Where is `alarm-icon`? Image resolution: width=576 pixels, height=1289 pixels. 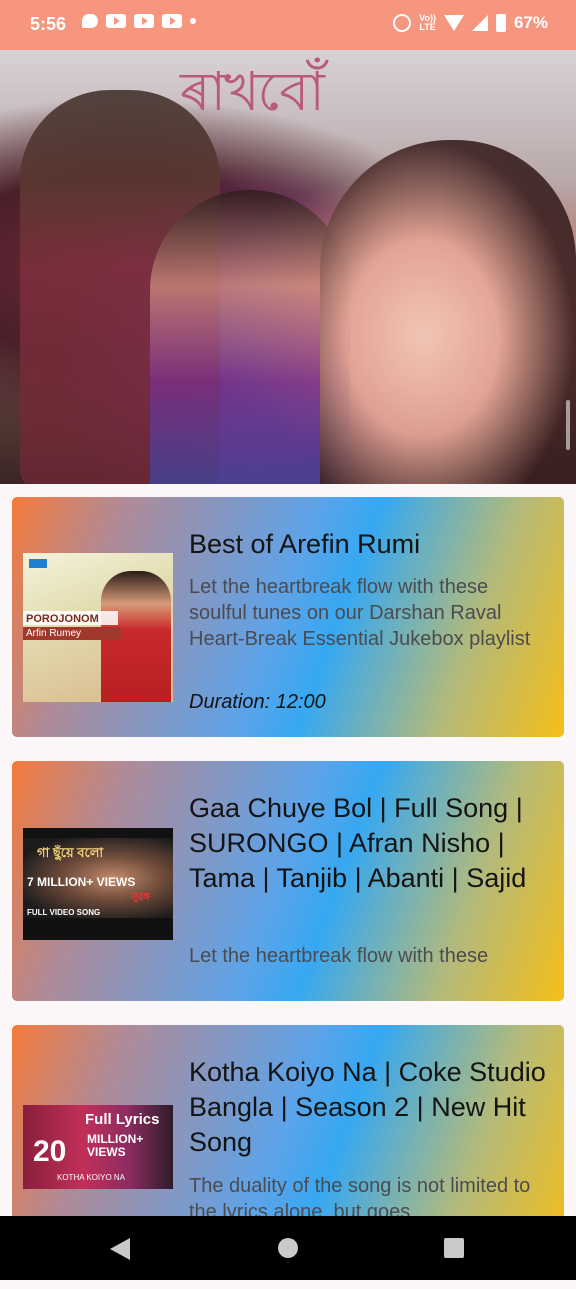
alarm-icon is located at coordinates (402, 23).